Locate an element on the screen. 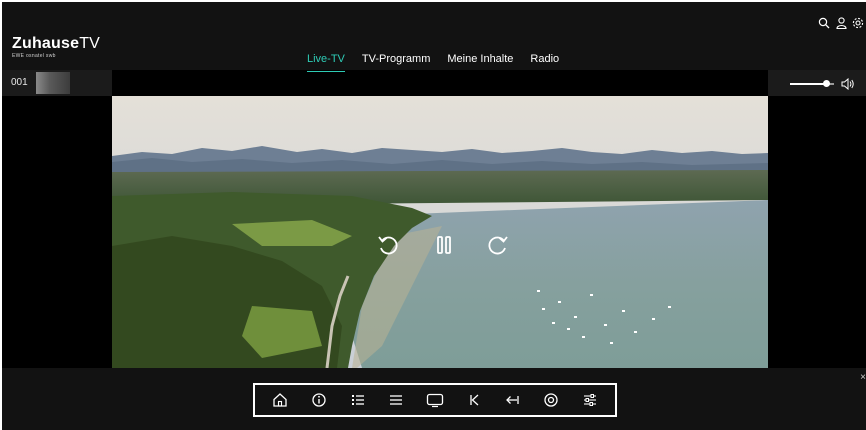  user-icon is located at coordinates (841, 23).